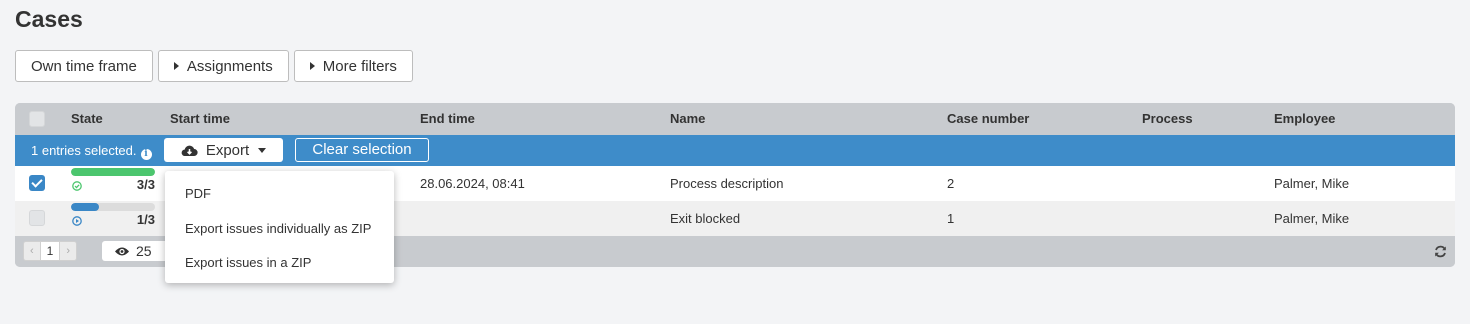 The height and width of the screenshot is (324, 1470). I want to click on export-zip-individual-item: Export issues individually as ZIP, so click(278, 228).